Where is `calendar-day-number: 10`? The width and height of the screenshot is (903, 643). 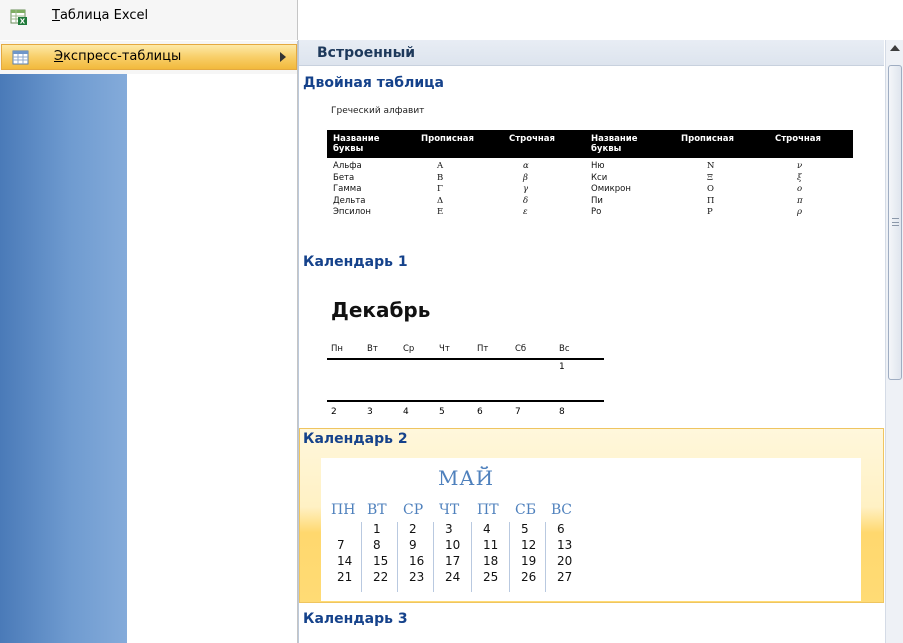 calendar-day-number: 10 is located at coordinates (453, 545).